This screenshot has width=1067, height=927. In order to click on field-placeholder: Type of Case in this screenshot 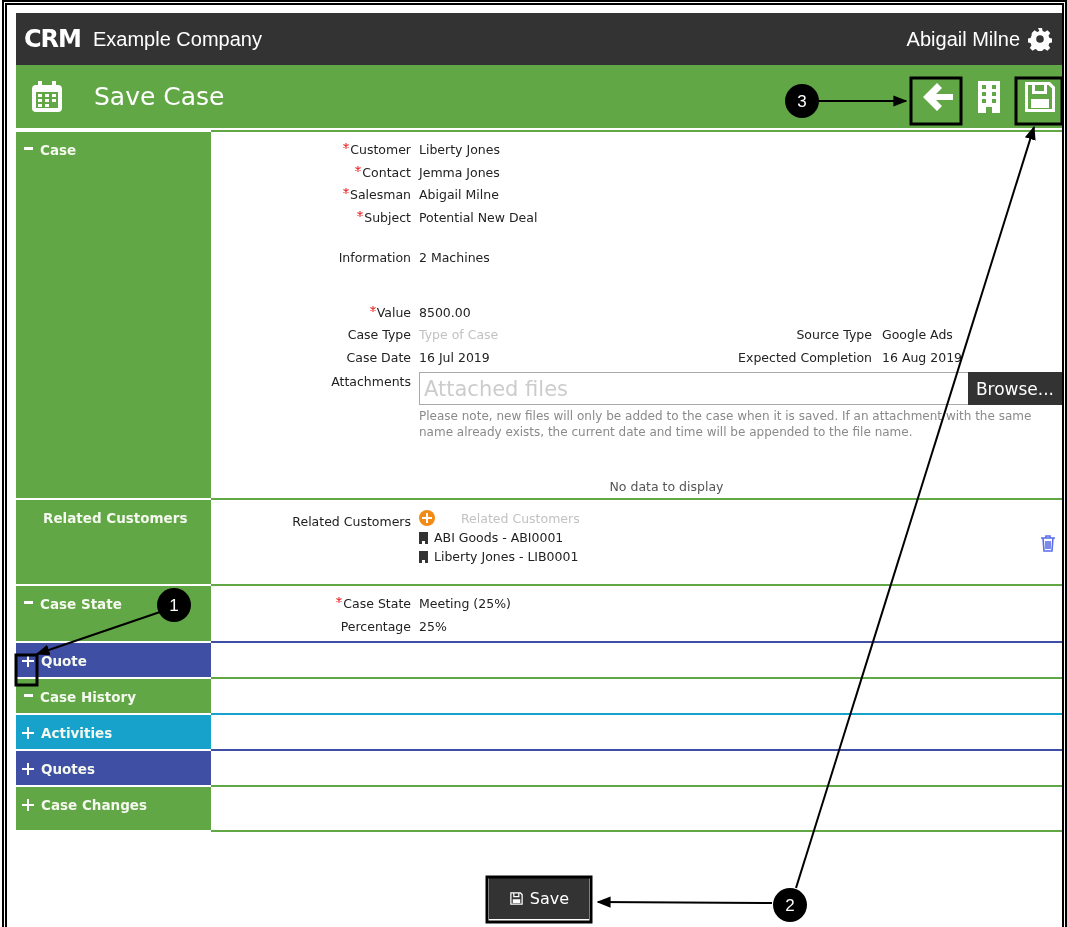, I will do `click(525, 334)`.